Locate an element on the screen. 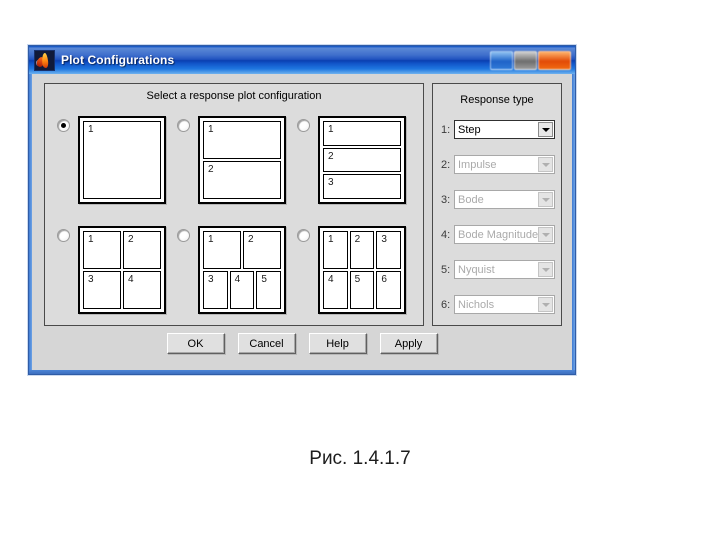  window-titlebar: Plot Configurations is located at coordinates (302, 60).